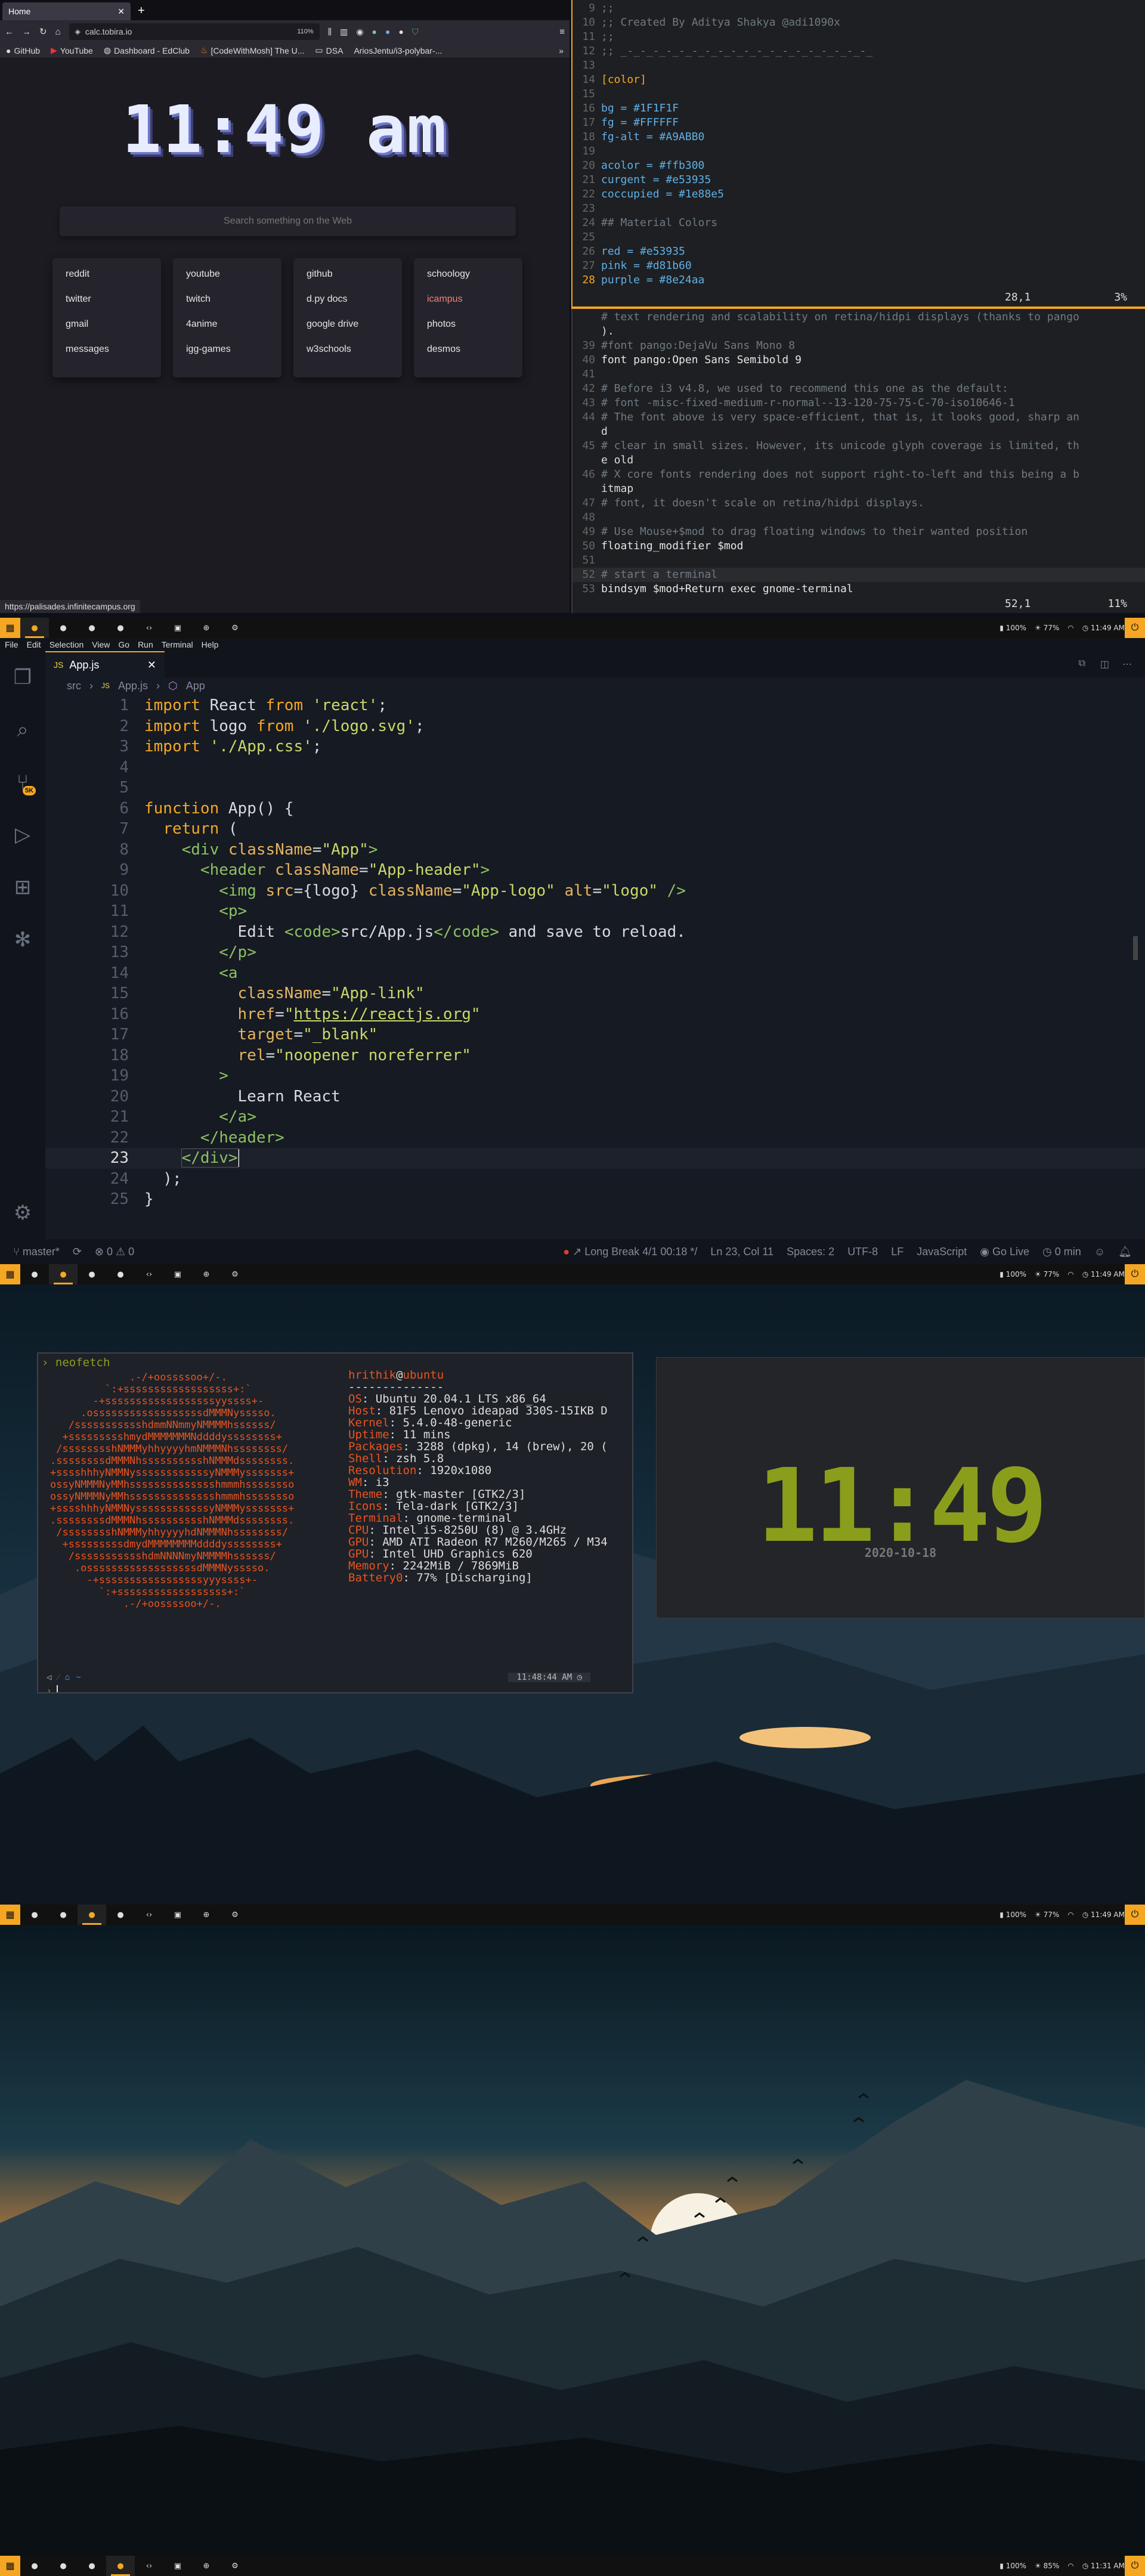  Describe the element at coordinates (145, 644) in the screenshot. I see `menu-run: Run` at that location.